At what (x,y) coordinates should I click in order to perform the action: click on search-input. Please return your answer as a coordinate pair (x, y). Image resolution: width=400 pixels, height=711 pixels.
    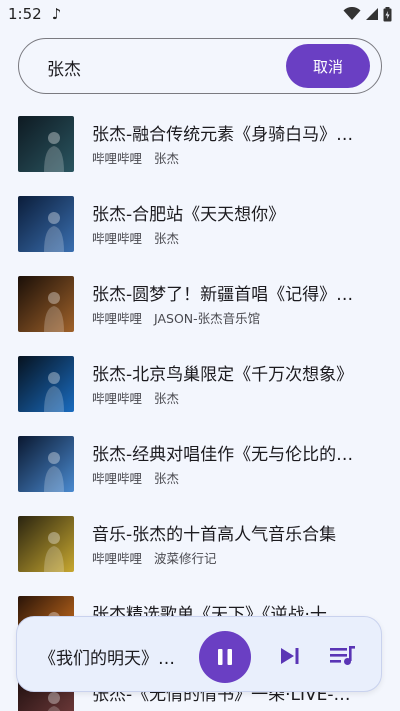
    Looking at the image, I should click on (162, 67).